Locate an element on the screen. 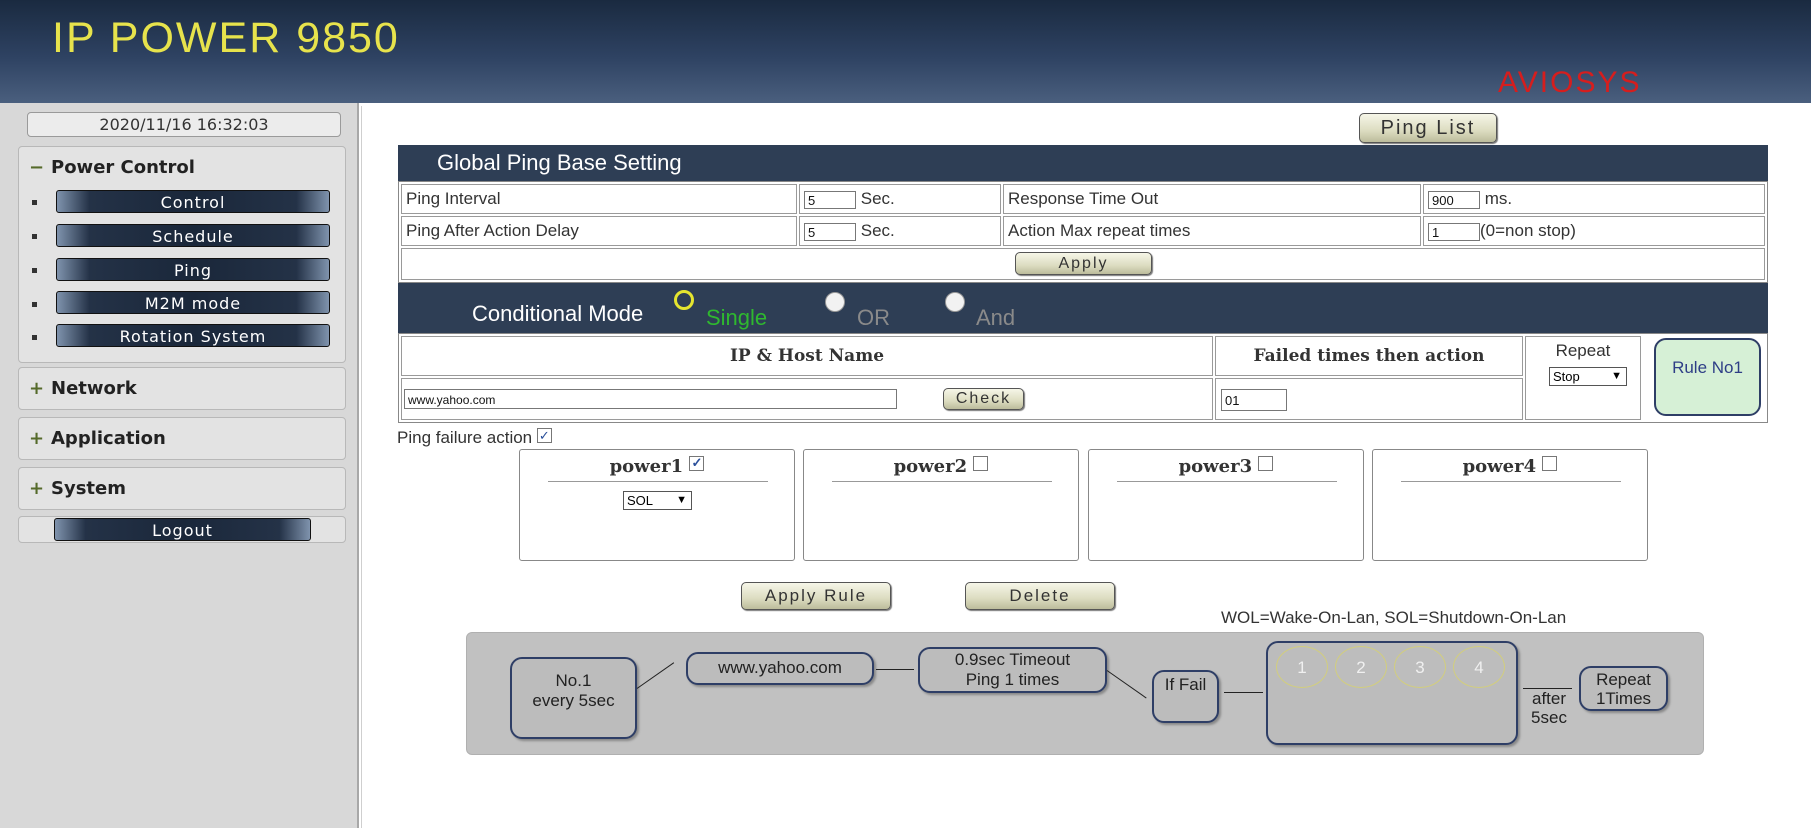 This screenshot has width=1811, height=828. sidebar-item-rotation-system: Rotation System is located at coordinates (193, 335).